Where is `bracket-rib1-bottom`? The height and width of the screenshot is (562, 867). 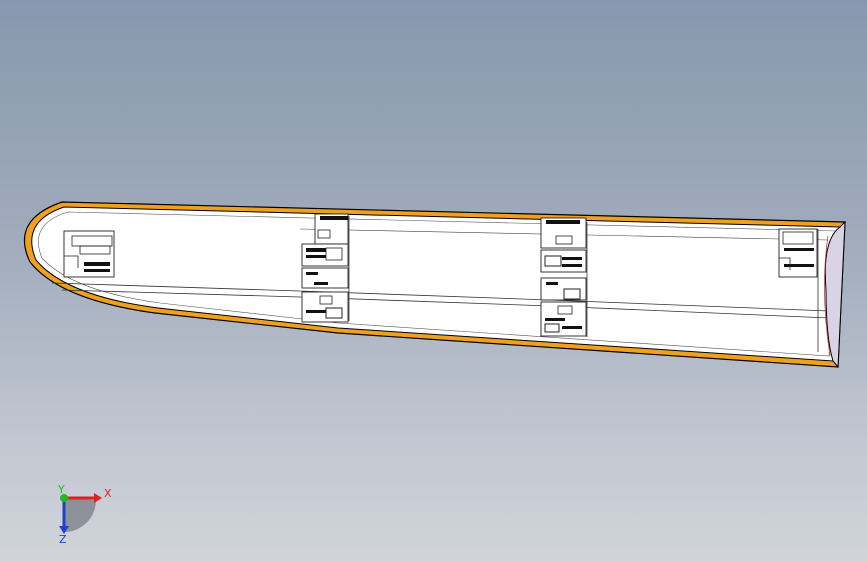
bracket-rib1-bottom is located at coordinates (325, 295).